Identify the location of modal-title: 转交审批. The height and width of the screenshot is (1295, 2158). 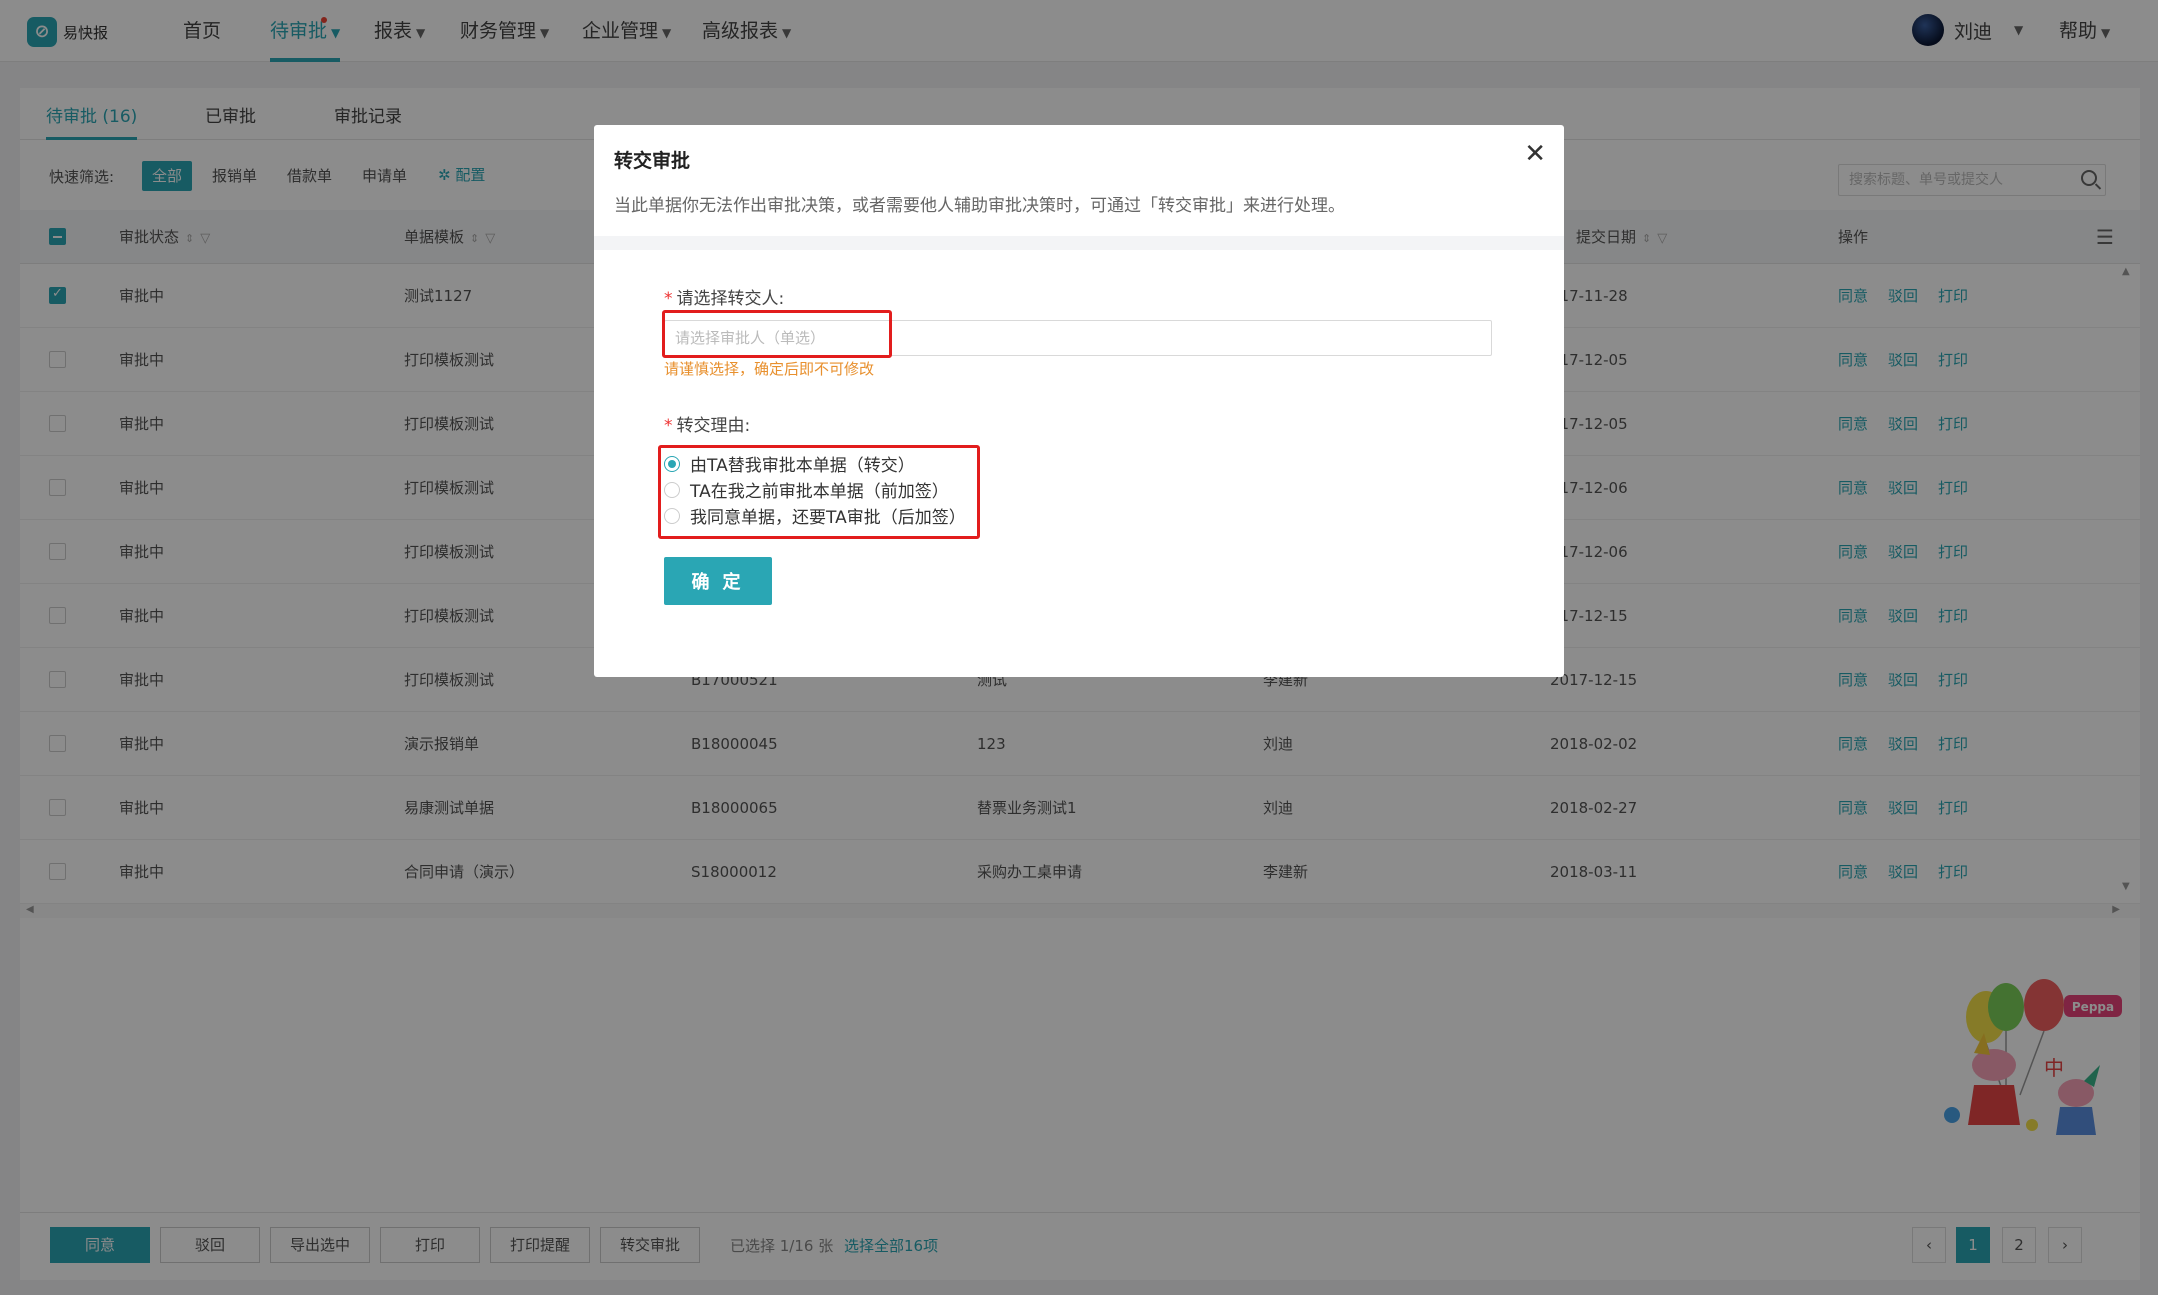
(652, 161).